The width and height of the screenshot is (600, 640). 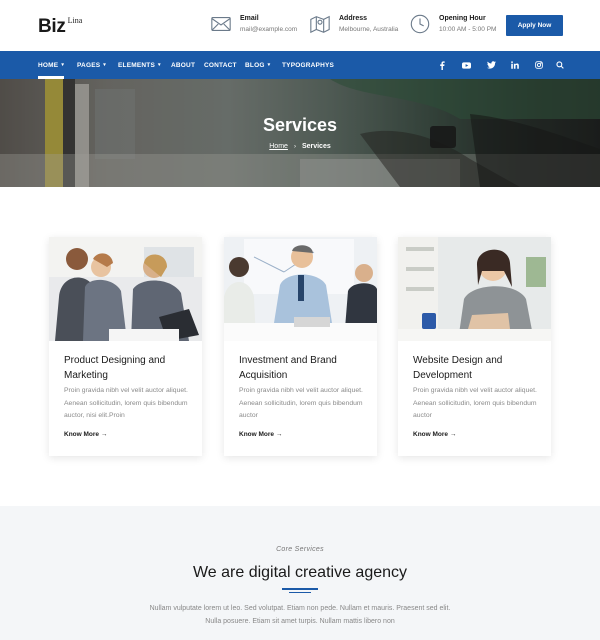 What do you see at coordinates (316, 146) in the screenshot?
I see `breadcrumb-current: Services` at bounding box center [316, 146].